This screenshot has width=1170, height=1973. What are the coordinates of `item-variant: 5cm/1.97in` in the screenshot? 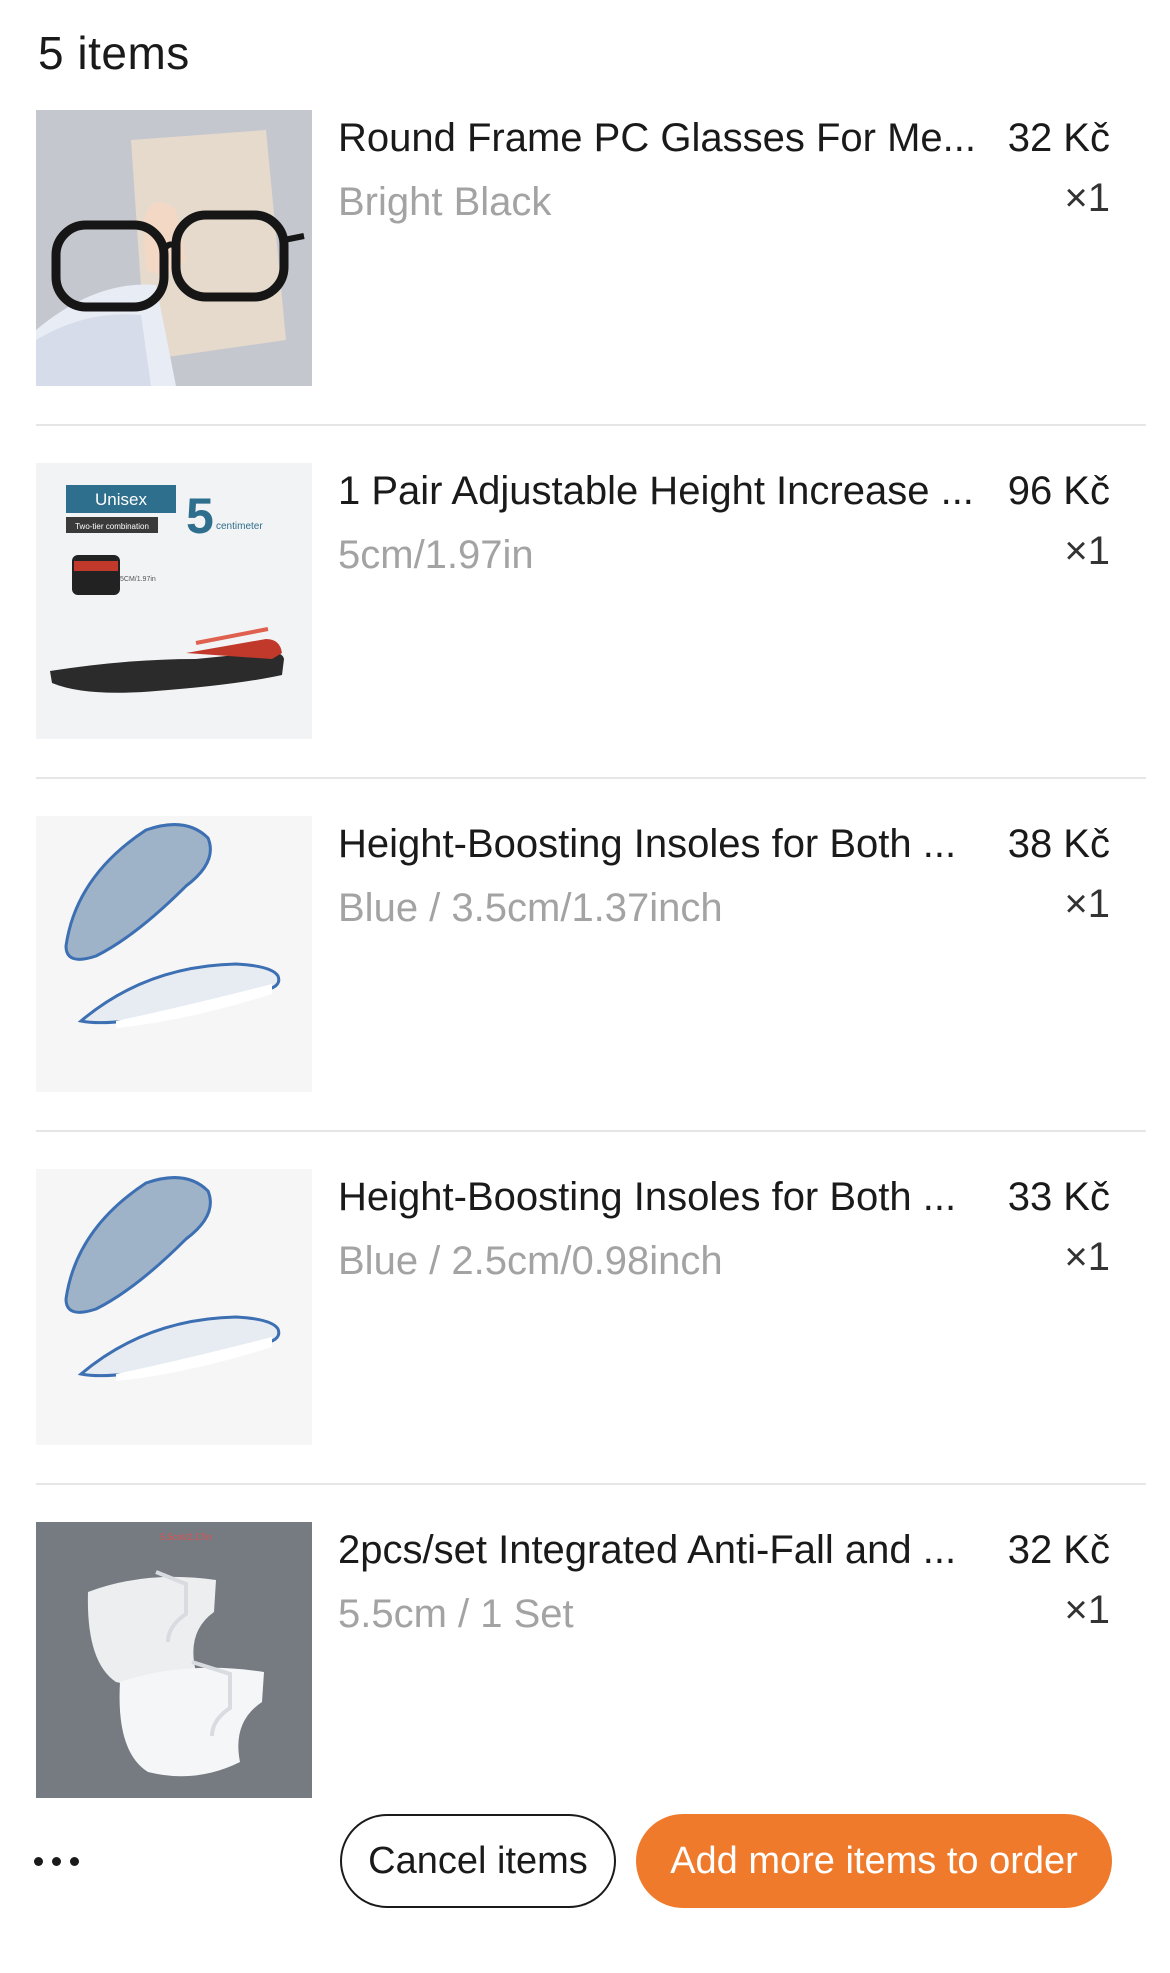 It's located at (436, 555).